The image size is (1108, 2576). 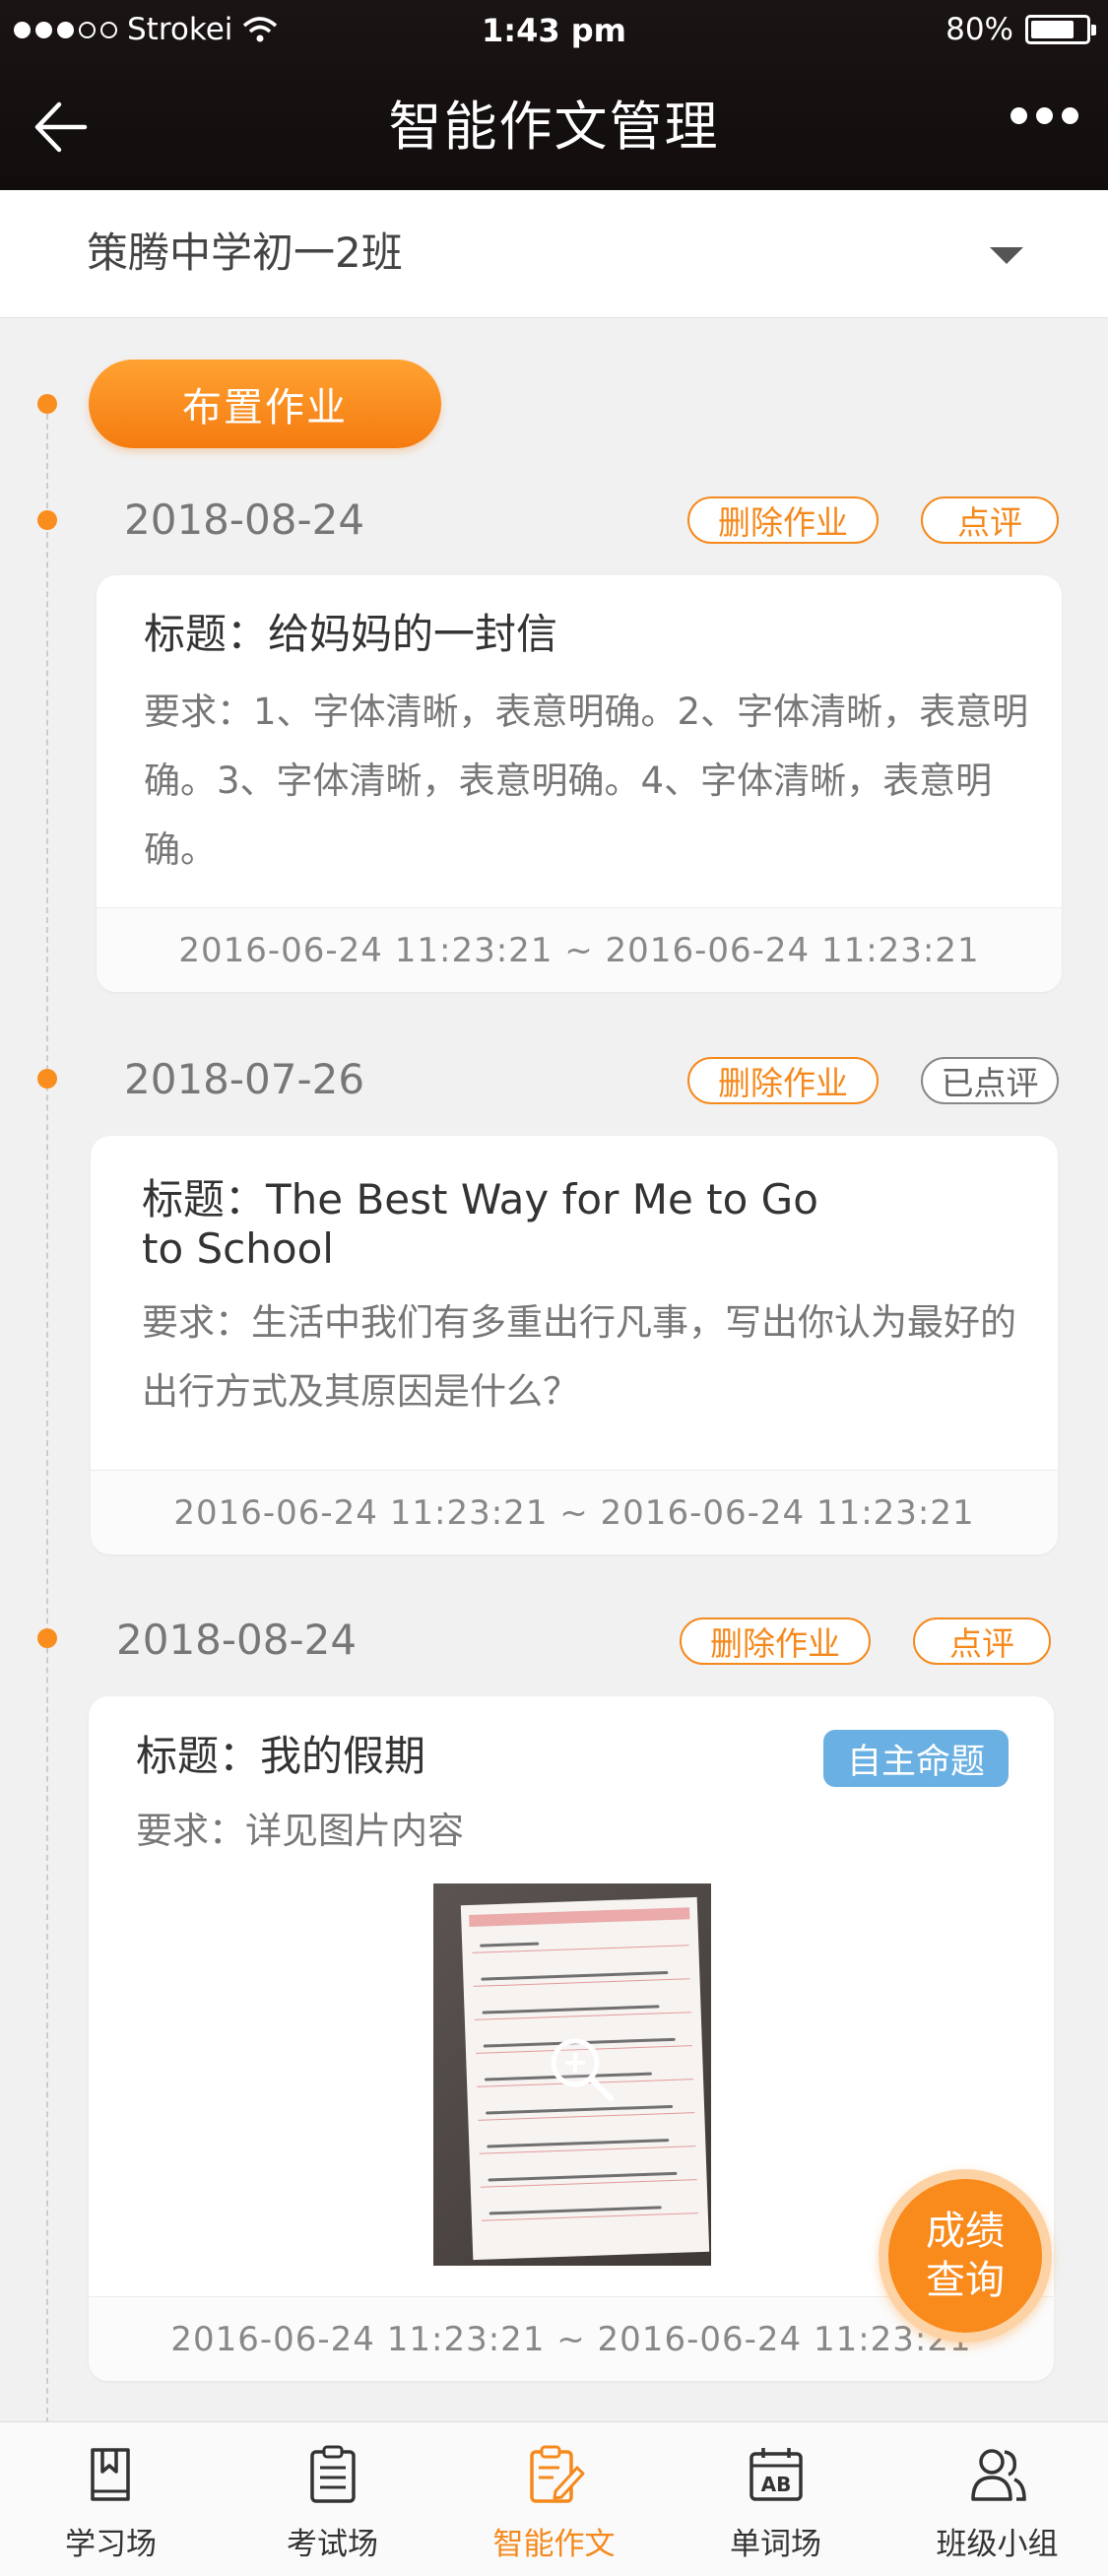 I want to click on battery-icon, so click(x=1060, y=30).